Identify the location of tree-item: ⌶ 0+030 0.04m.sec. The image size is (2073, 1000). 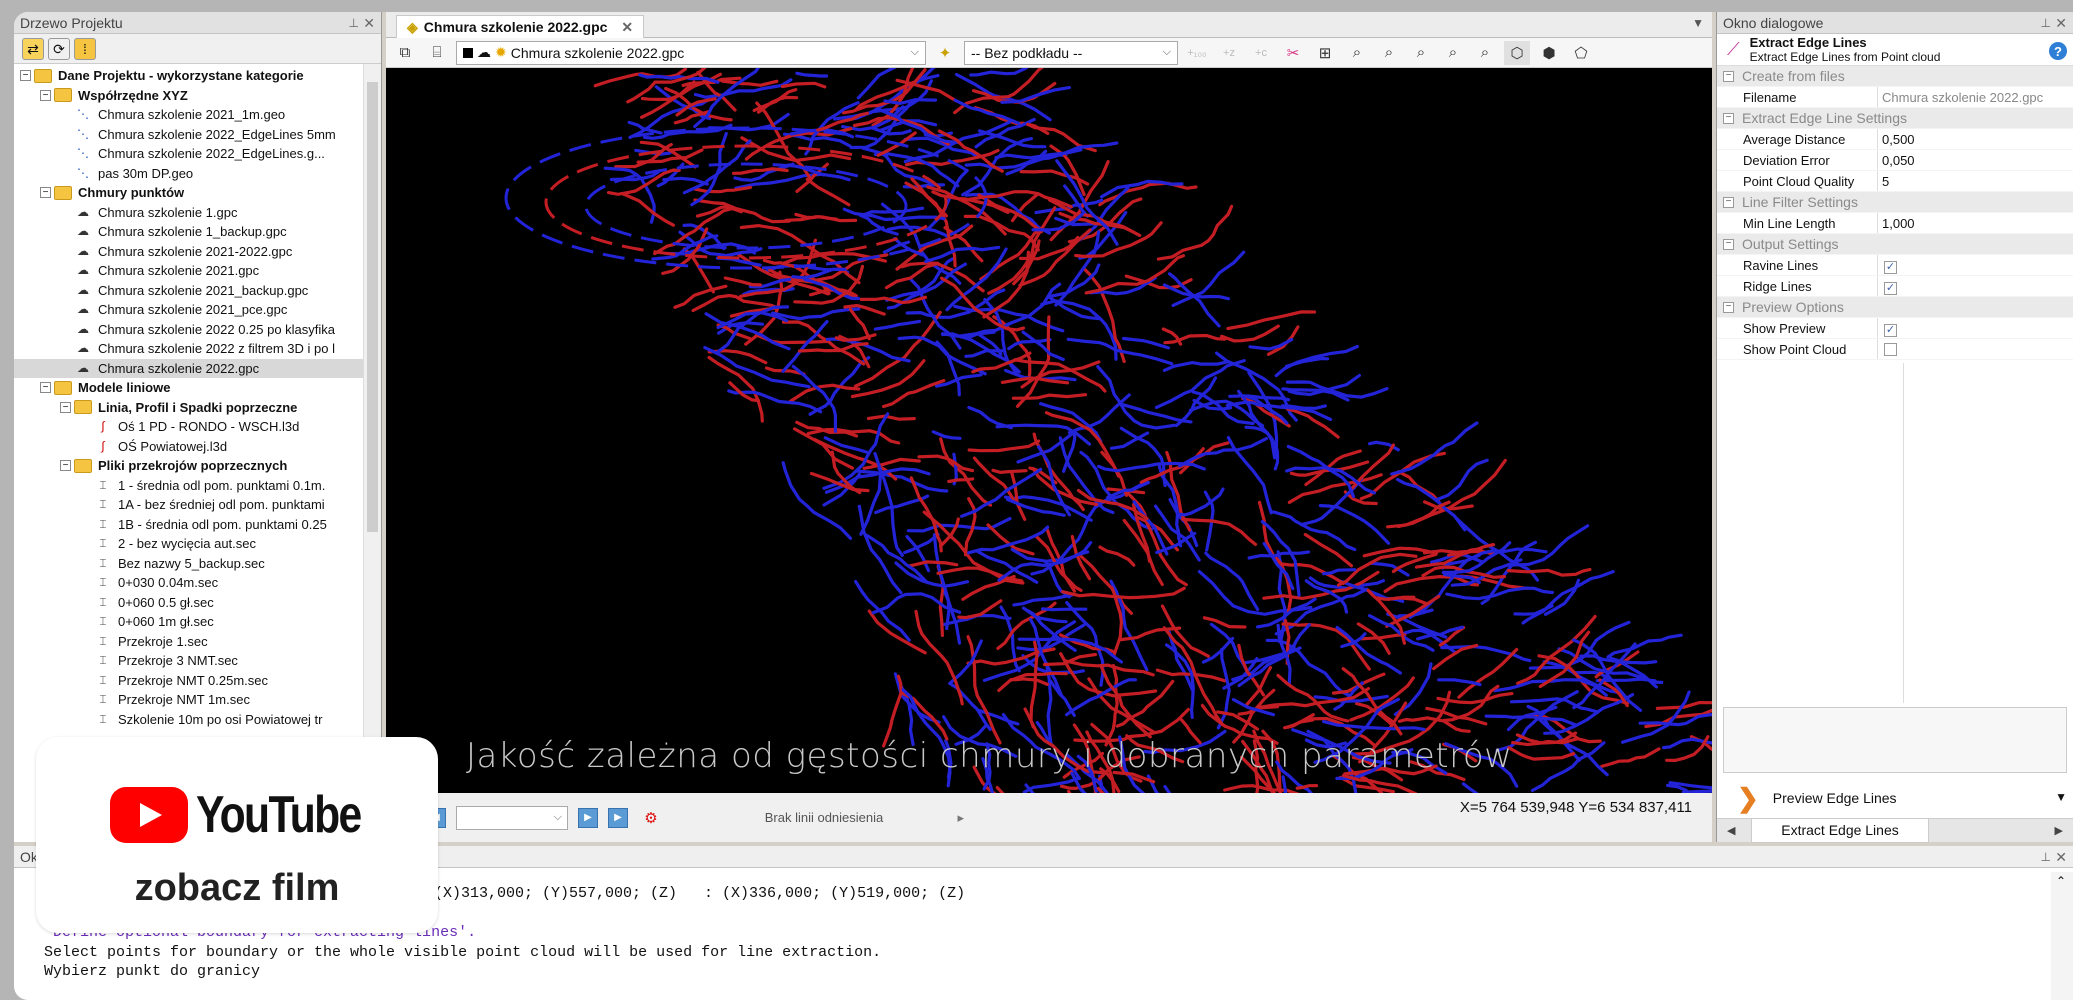
(188, 583).